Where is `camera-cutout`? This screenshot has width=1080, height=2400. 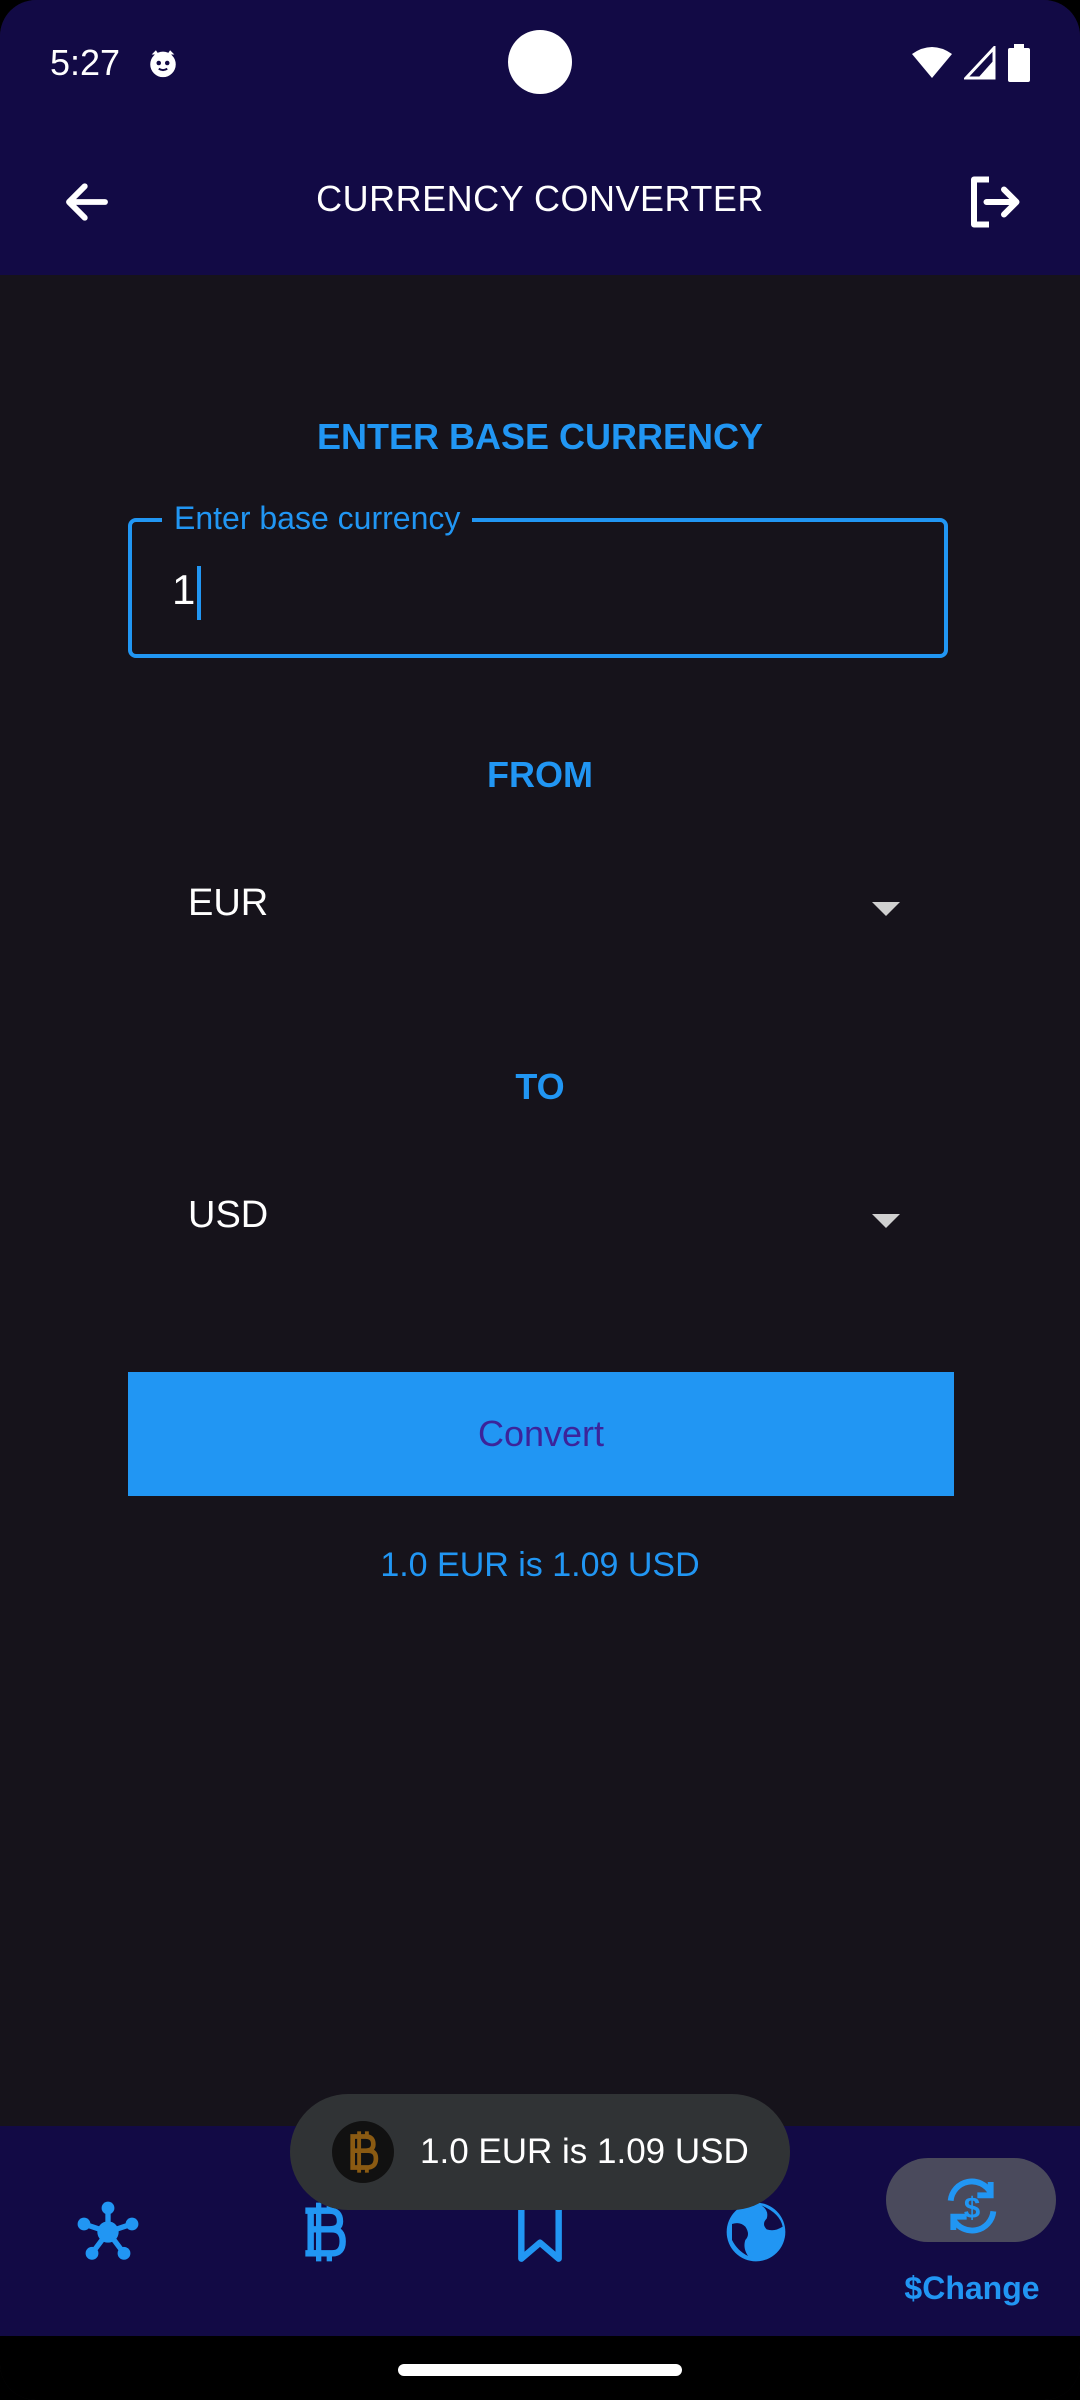 camera-cutout is located at coordinates (540, 62).